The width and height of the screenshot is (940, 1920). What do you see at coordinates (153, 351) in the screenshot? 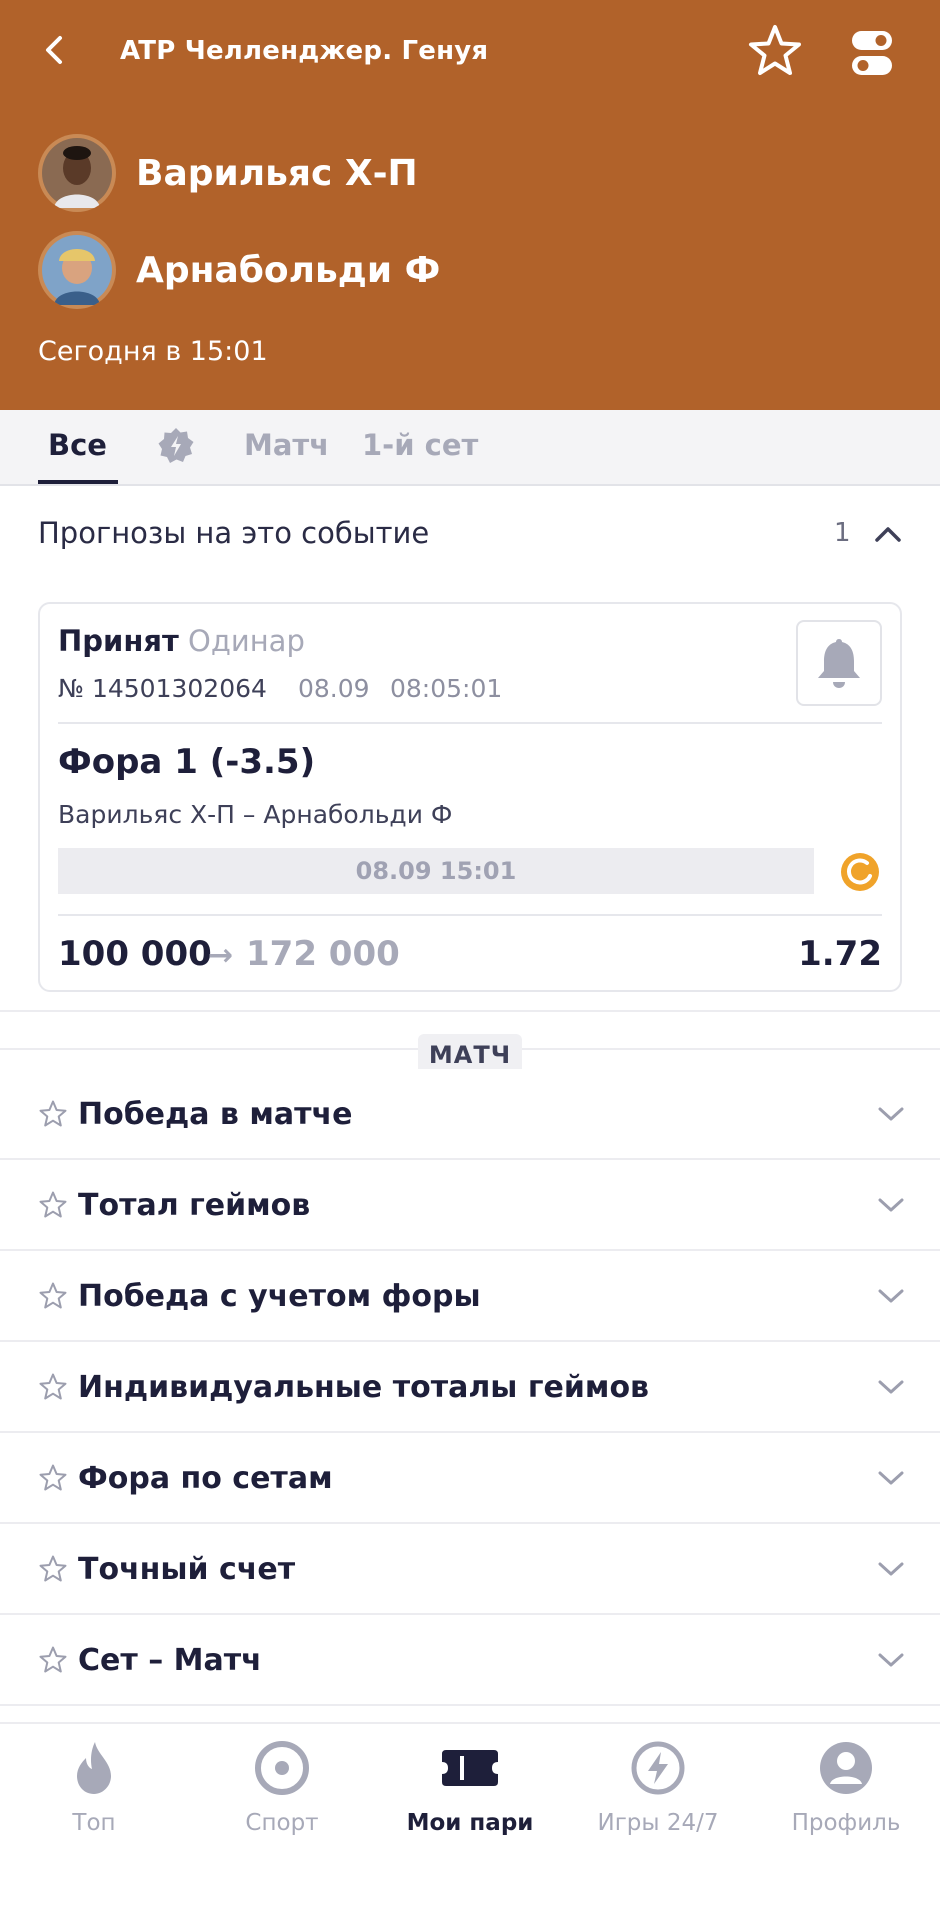
I see `match-start-time: Сегодня в 15:01` at bounding box center [153, 351].